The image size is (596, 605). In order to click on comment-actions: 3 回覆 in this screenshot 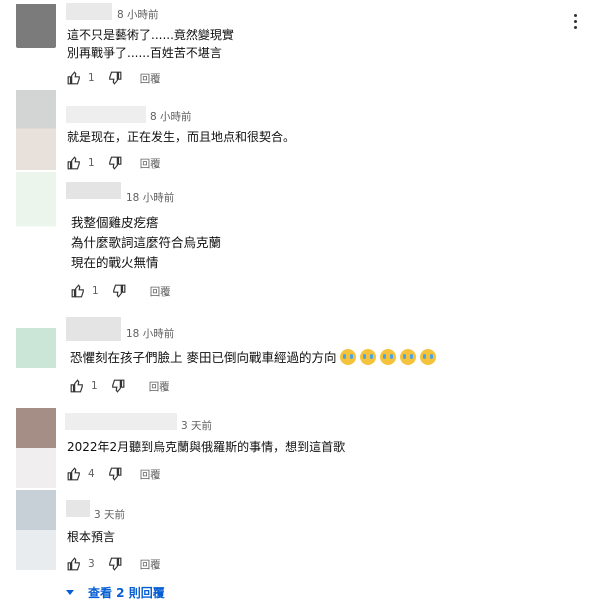, I will do `click(114, 564)`.